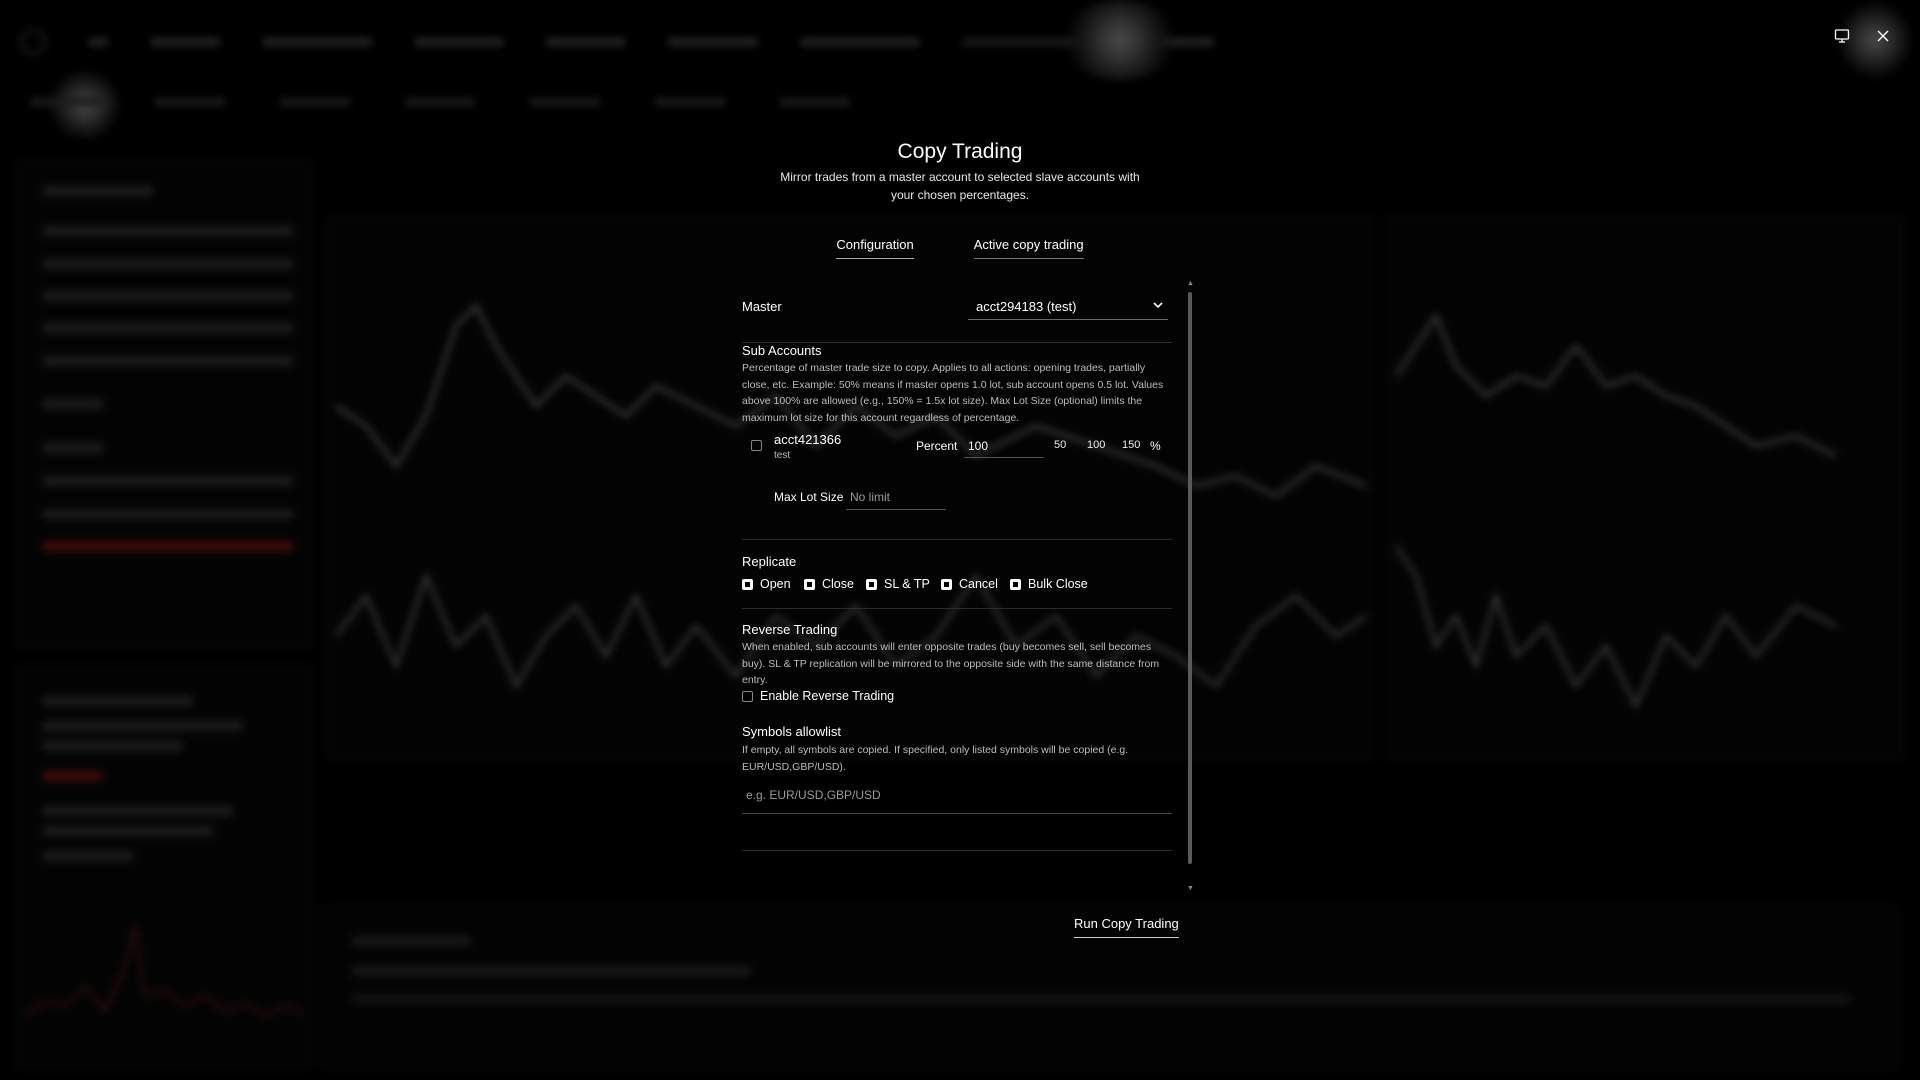 The height and width of the screenshot is (1080, 1920). I want to click on sub-account-checkbox, so click(756, 445).